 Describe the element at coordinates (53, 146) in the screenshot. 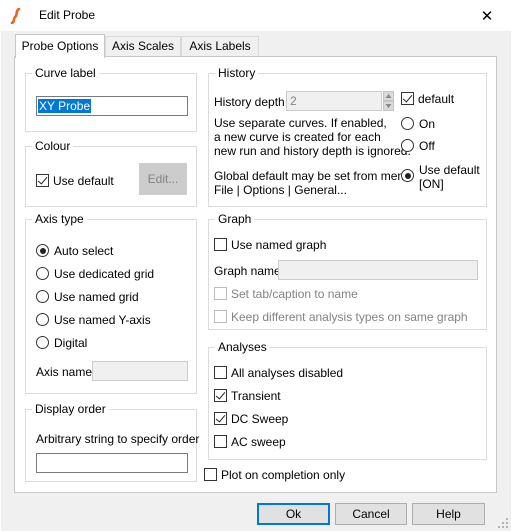

I see `colour-legend: Colour` at that location.